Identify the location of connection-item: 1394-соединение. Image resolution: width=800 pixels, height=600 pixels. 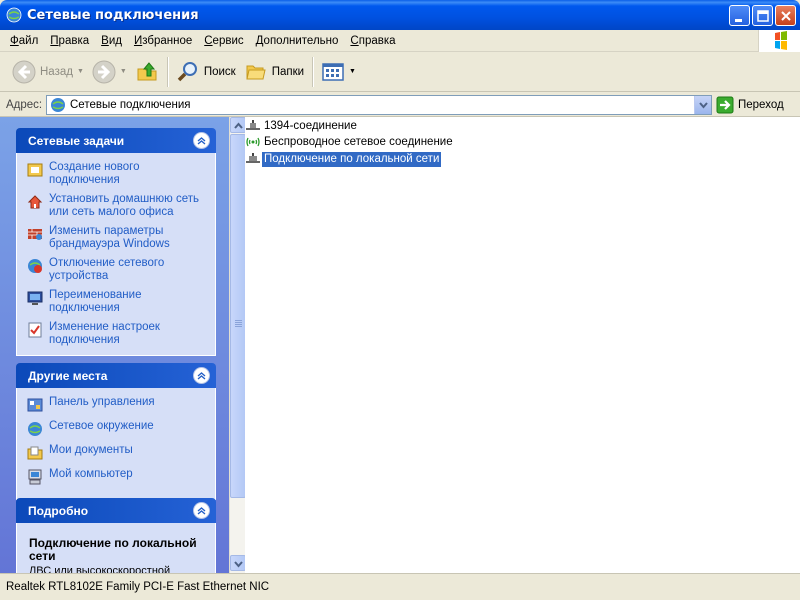
(302, 126).